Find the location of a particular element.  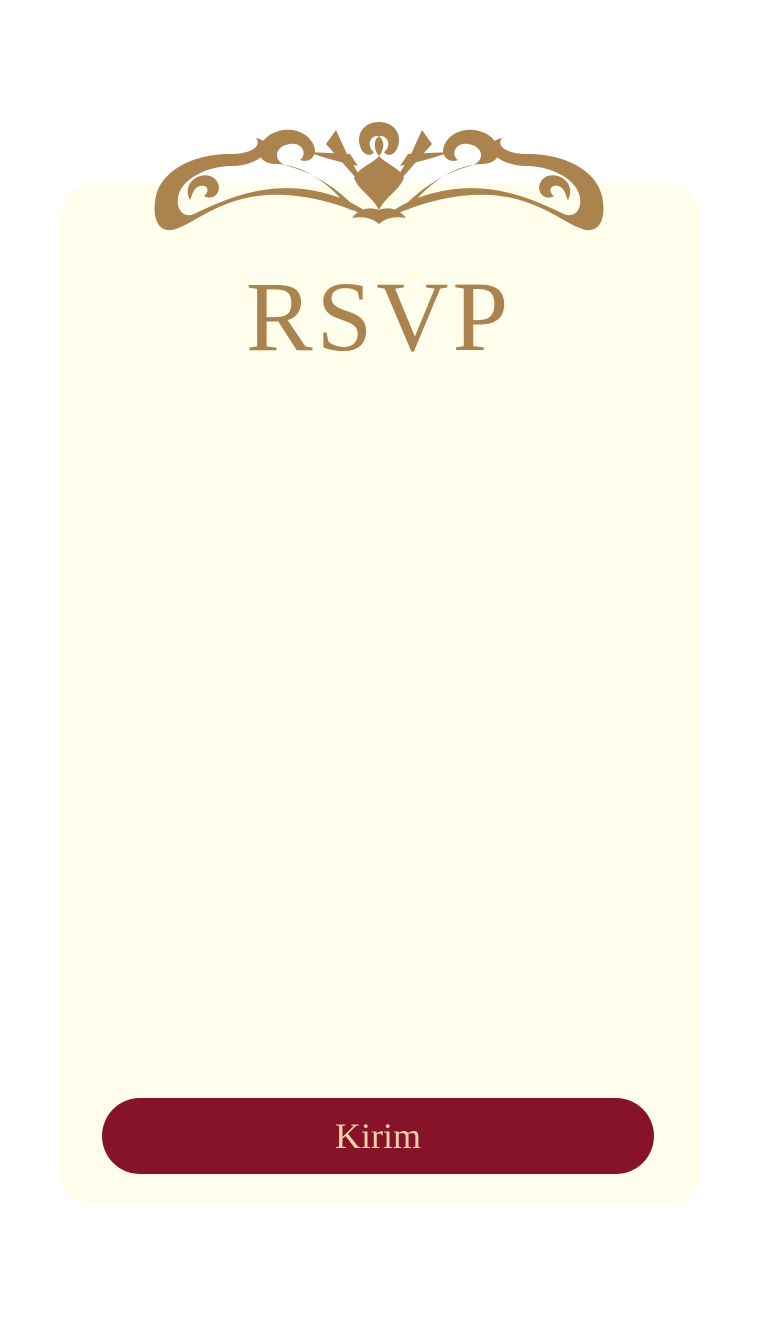

page-title: RSVP is located at coordinates (379, 316).